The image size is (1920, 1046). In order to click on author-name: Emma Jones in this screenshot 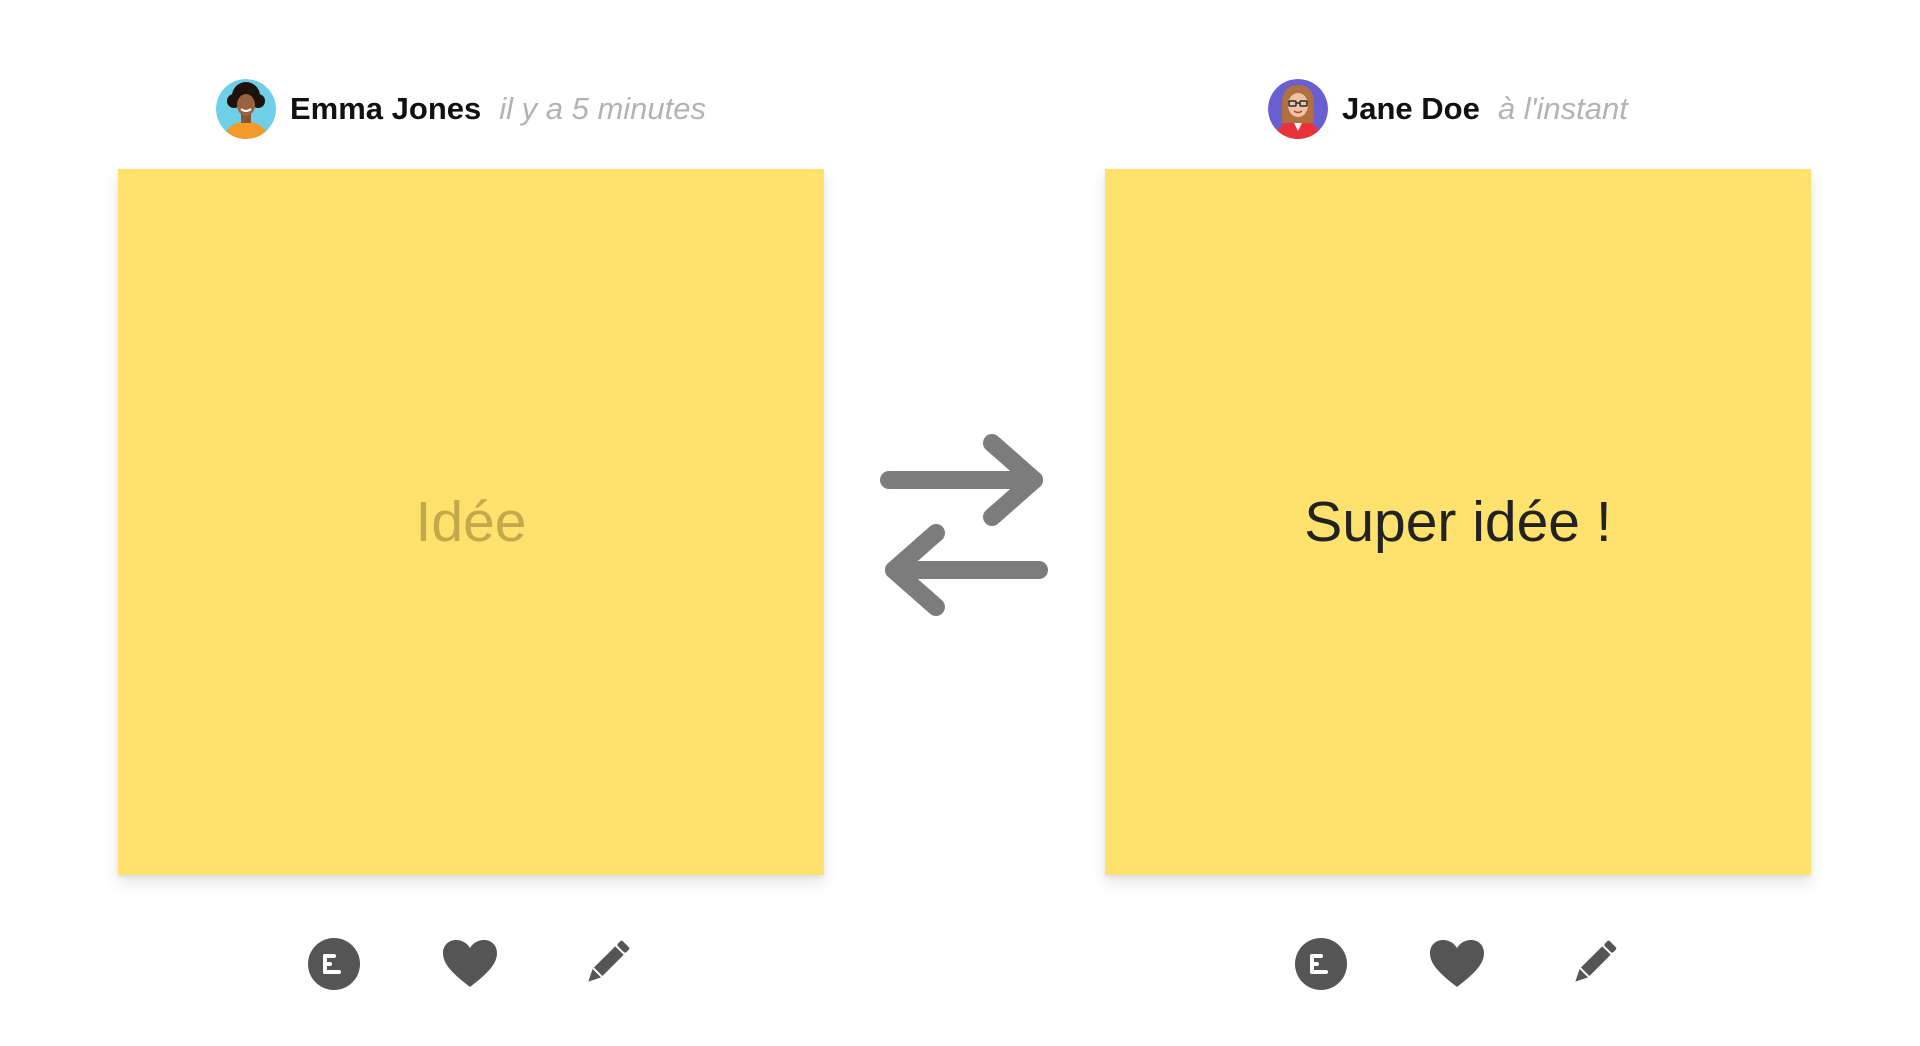, I will do `click(386, 108)`.